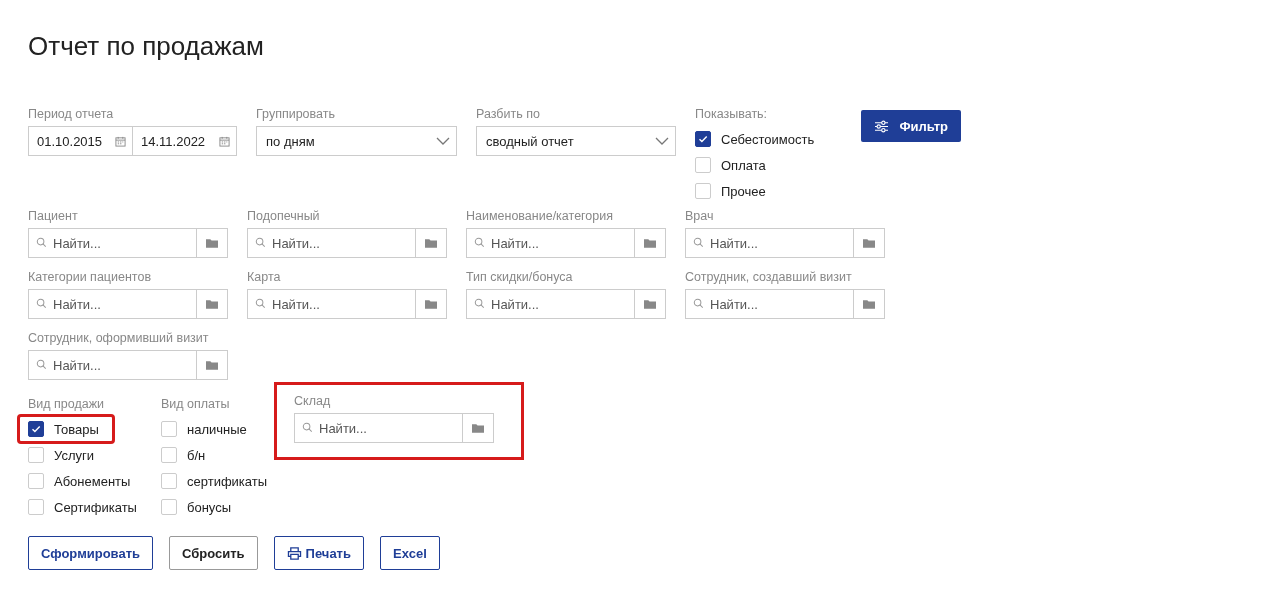  I want to click on field-label: Врач, so click(700, 216).